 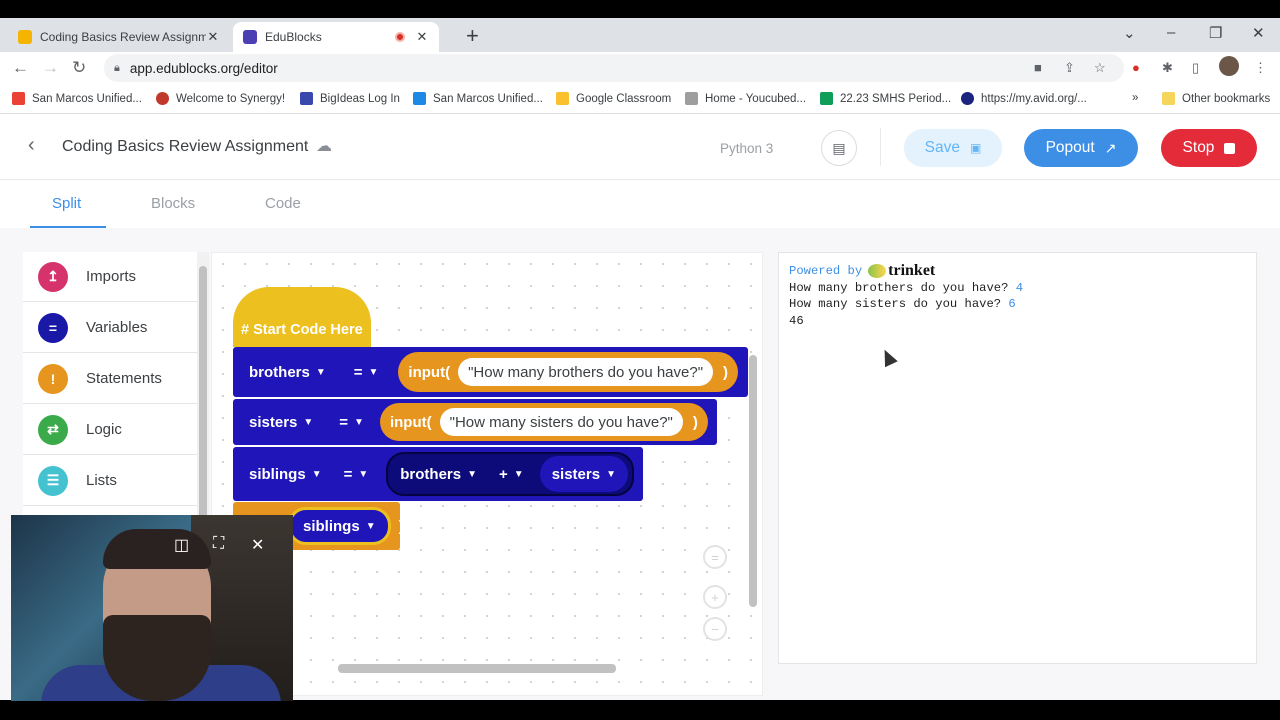 I want to click on toolbox-statements: ! Statements, so click(x=110, y=379).